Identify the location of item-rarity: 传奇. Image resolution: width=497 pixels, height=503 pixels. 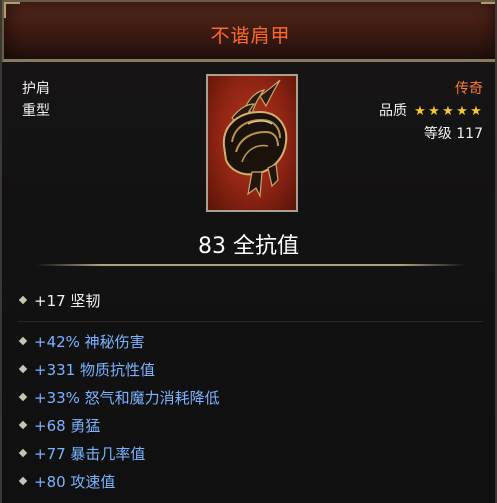
(469, 89).